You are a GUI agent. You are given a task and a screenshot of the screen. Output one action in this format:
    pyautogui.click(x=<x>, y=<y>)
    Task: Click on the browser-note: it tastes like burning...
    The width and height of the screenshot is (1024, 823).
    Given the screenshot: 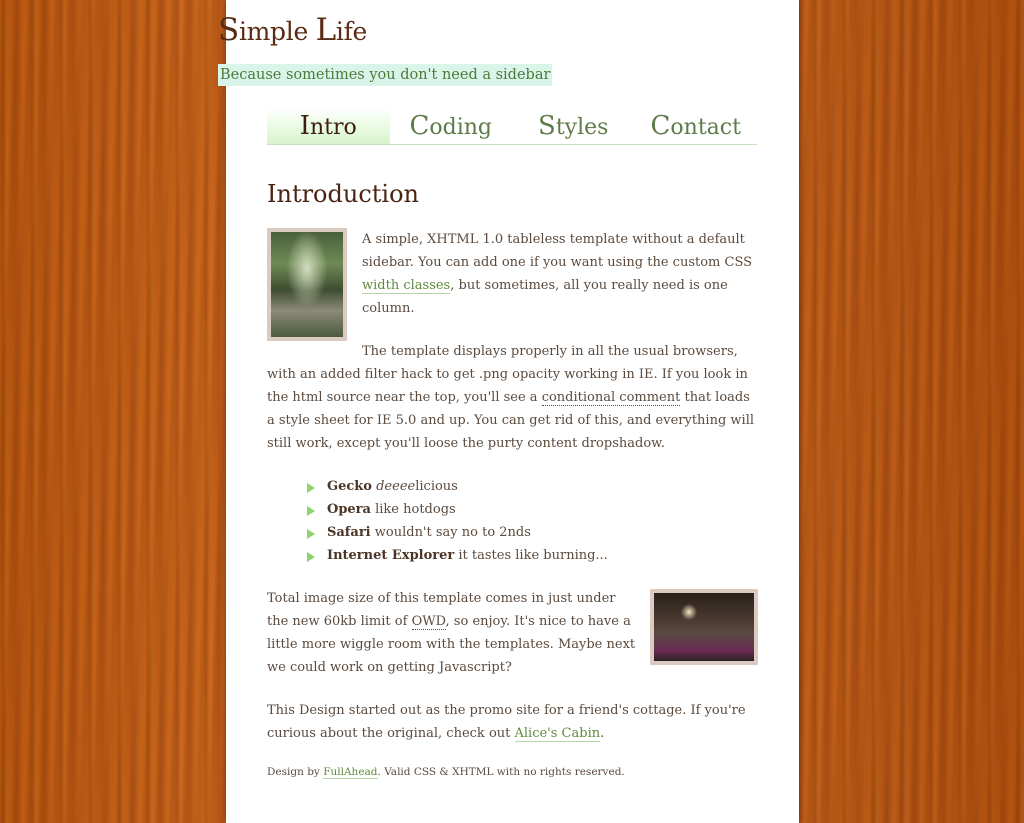 What is the action you would take?
    pyautogui.click(x=531, y=555)
    